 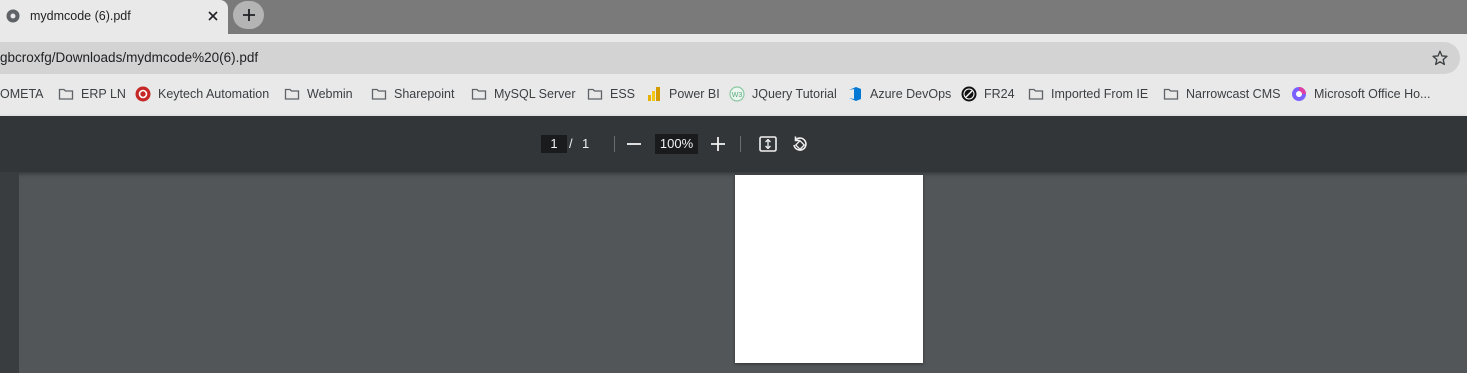 What do you see at coordinates (129, 57) in the screenshot?
I see `url-text: gbcroxfg/Downloads/mydmcode%20(6).pdf` at bounding box center [129, 57].